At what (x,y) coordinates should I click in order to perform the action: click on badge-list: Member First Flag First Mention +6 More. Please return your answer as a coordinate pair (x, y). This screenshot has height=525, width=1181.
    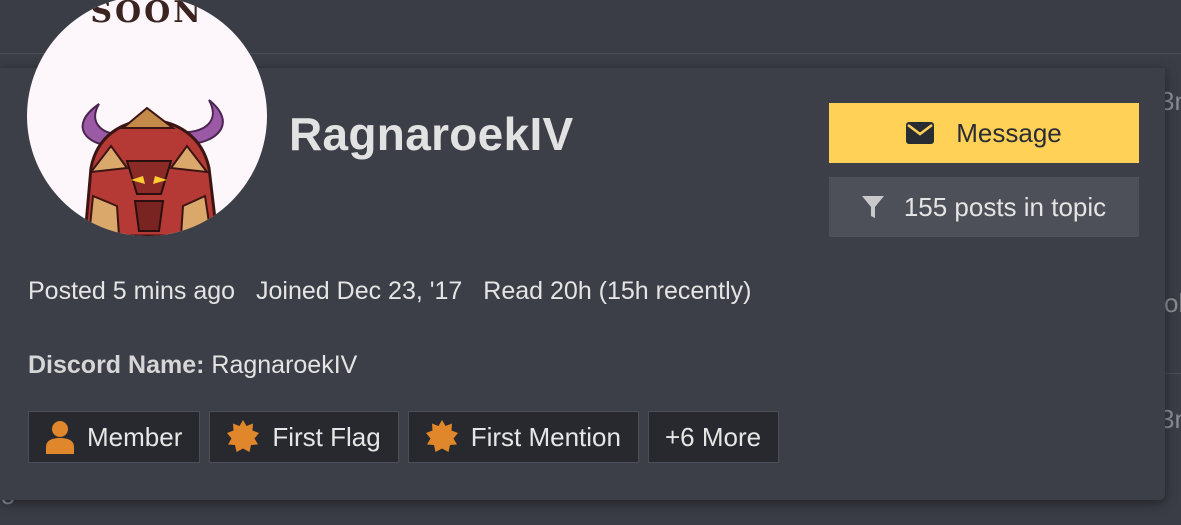
    Looking at the image, I should click on (404, 437).